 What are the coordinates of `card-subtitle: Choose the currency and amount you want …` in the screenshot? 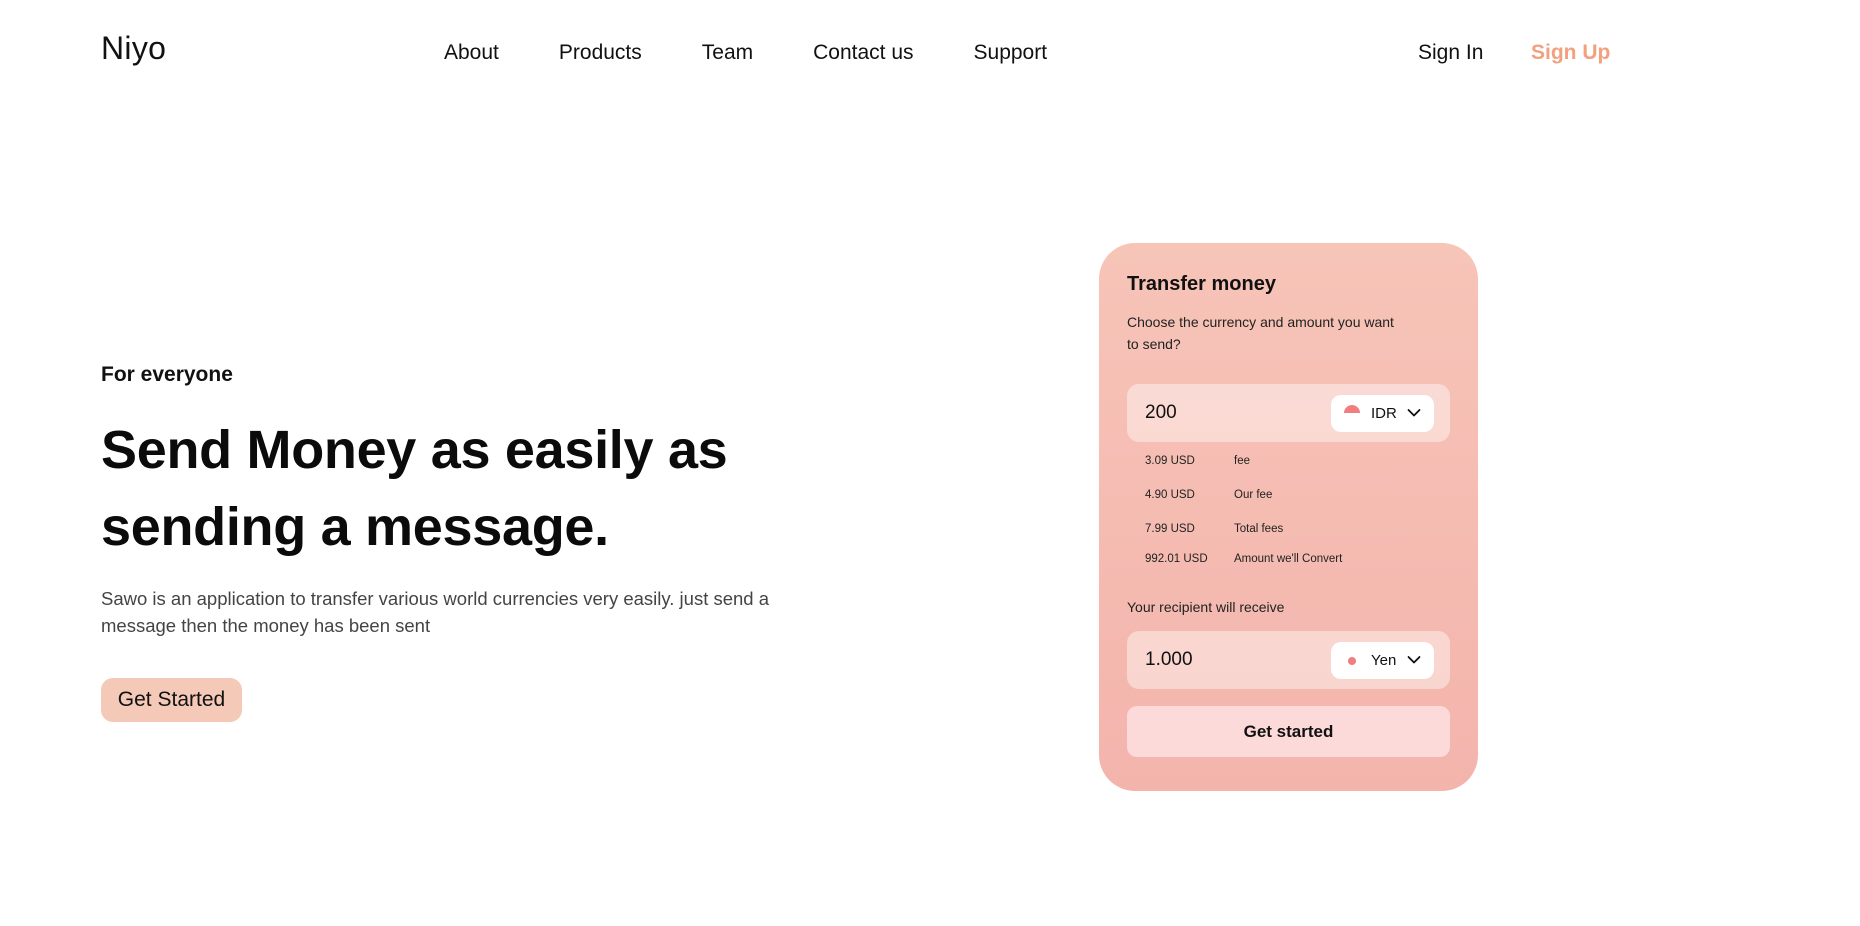 It's located at (1260, 333).